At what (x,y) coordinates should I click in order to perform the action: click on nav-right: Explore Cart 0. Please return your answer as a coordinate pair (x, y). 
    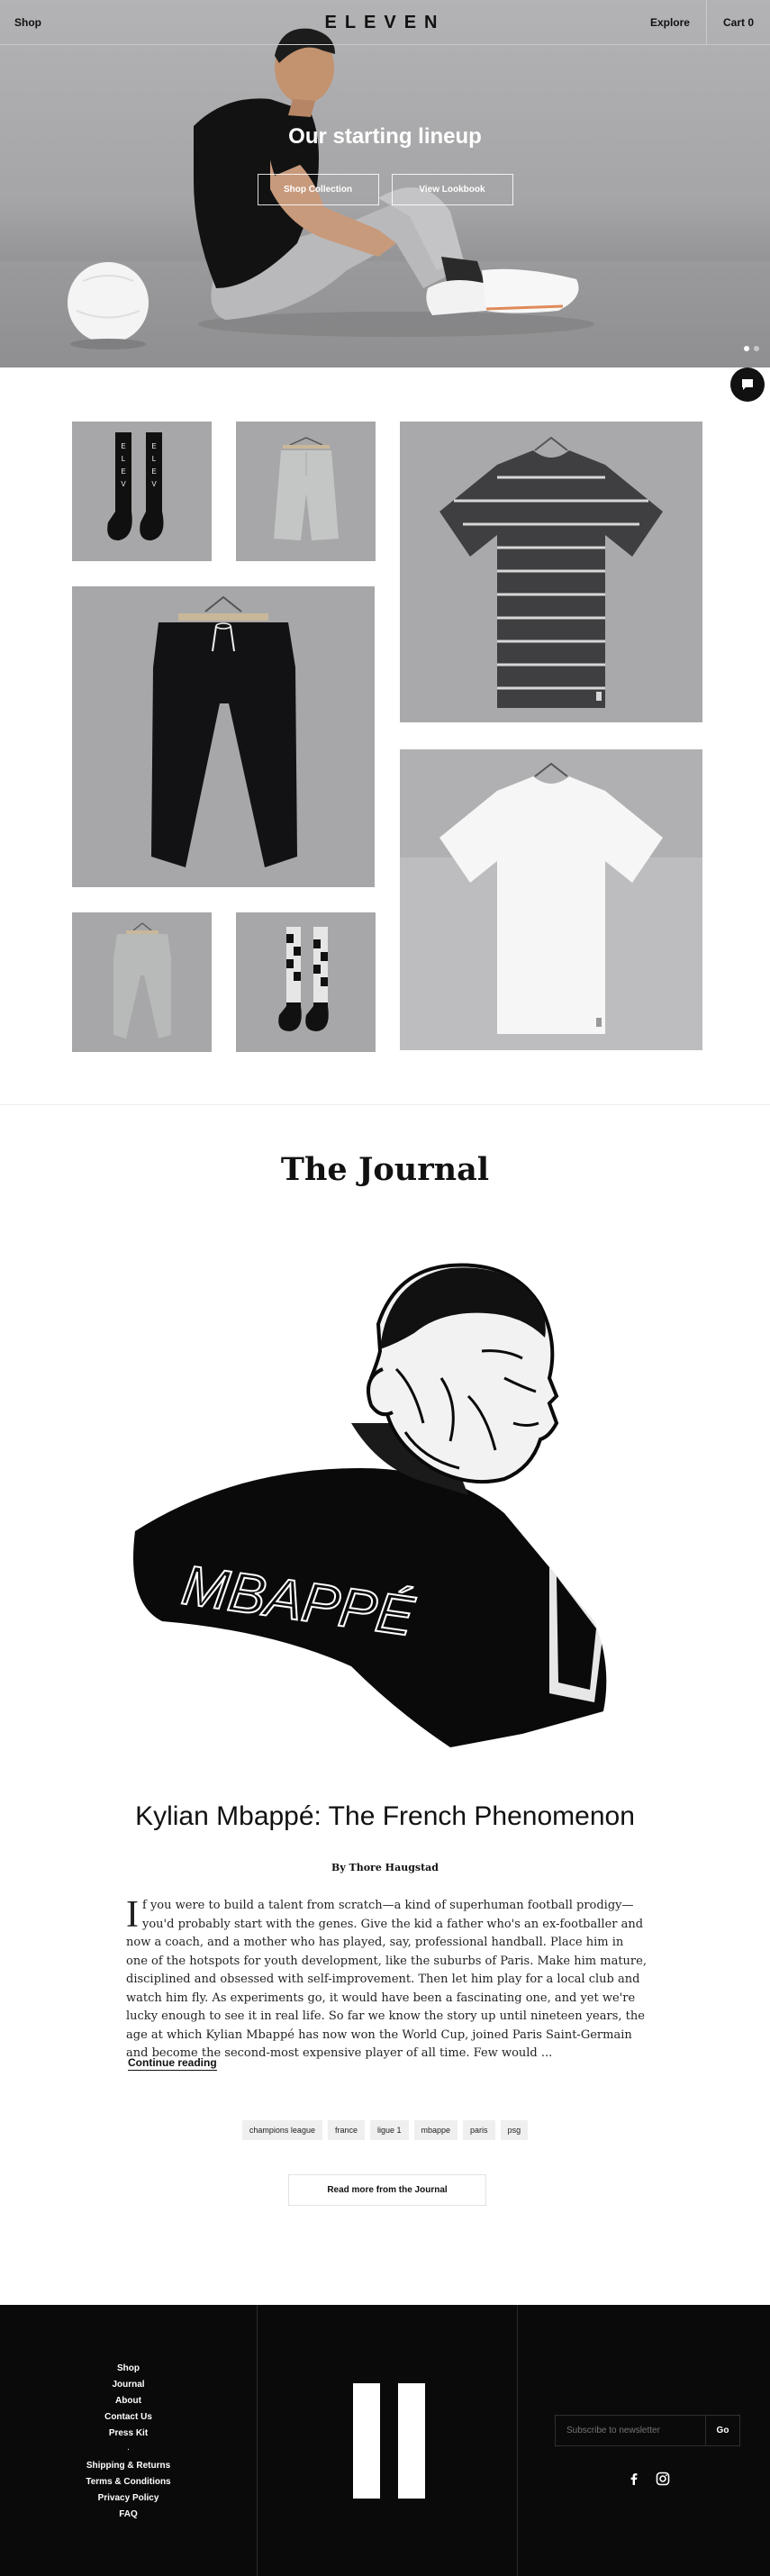
    Looking at the image, I should click on (702, 22).